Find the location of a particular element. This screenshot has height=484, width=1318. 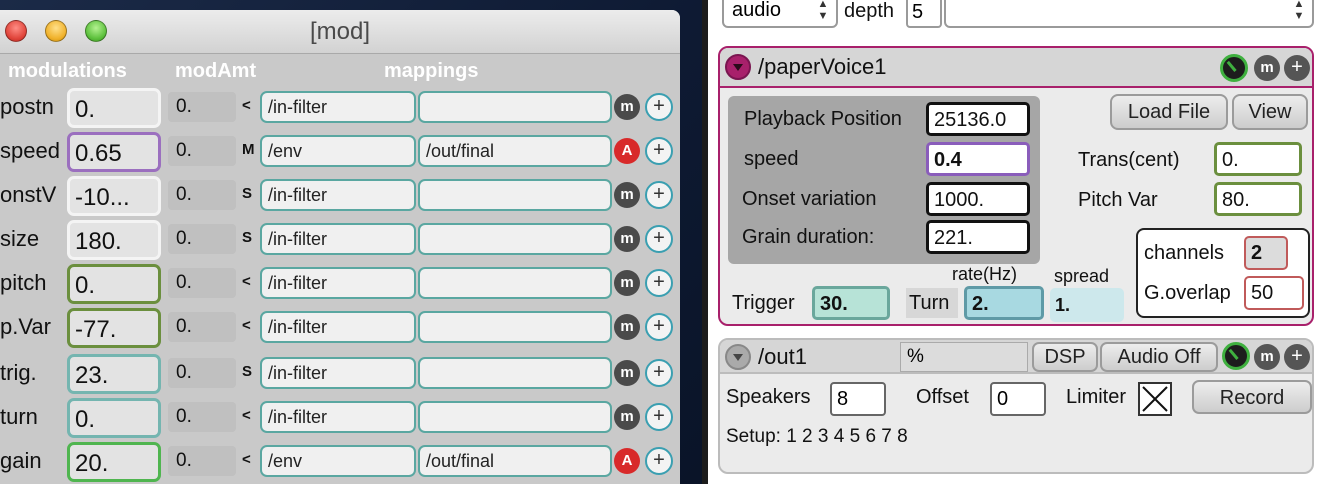

offset-field: 0 is located at coordinates (1018, 399).